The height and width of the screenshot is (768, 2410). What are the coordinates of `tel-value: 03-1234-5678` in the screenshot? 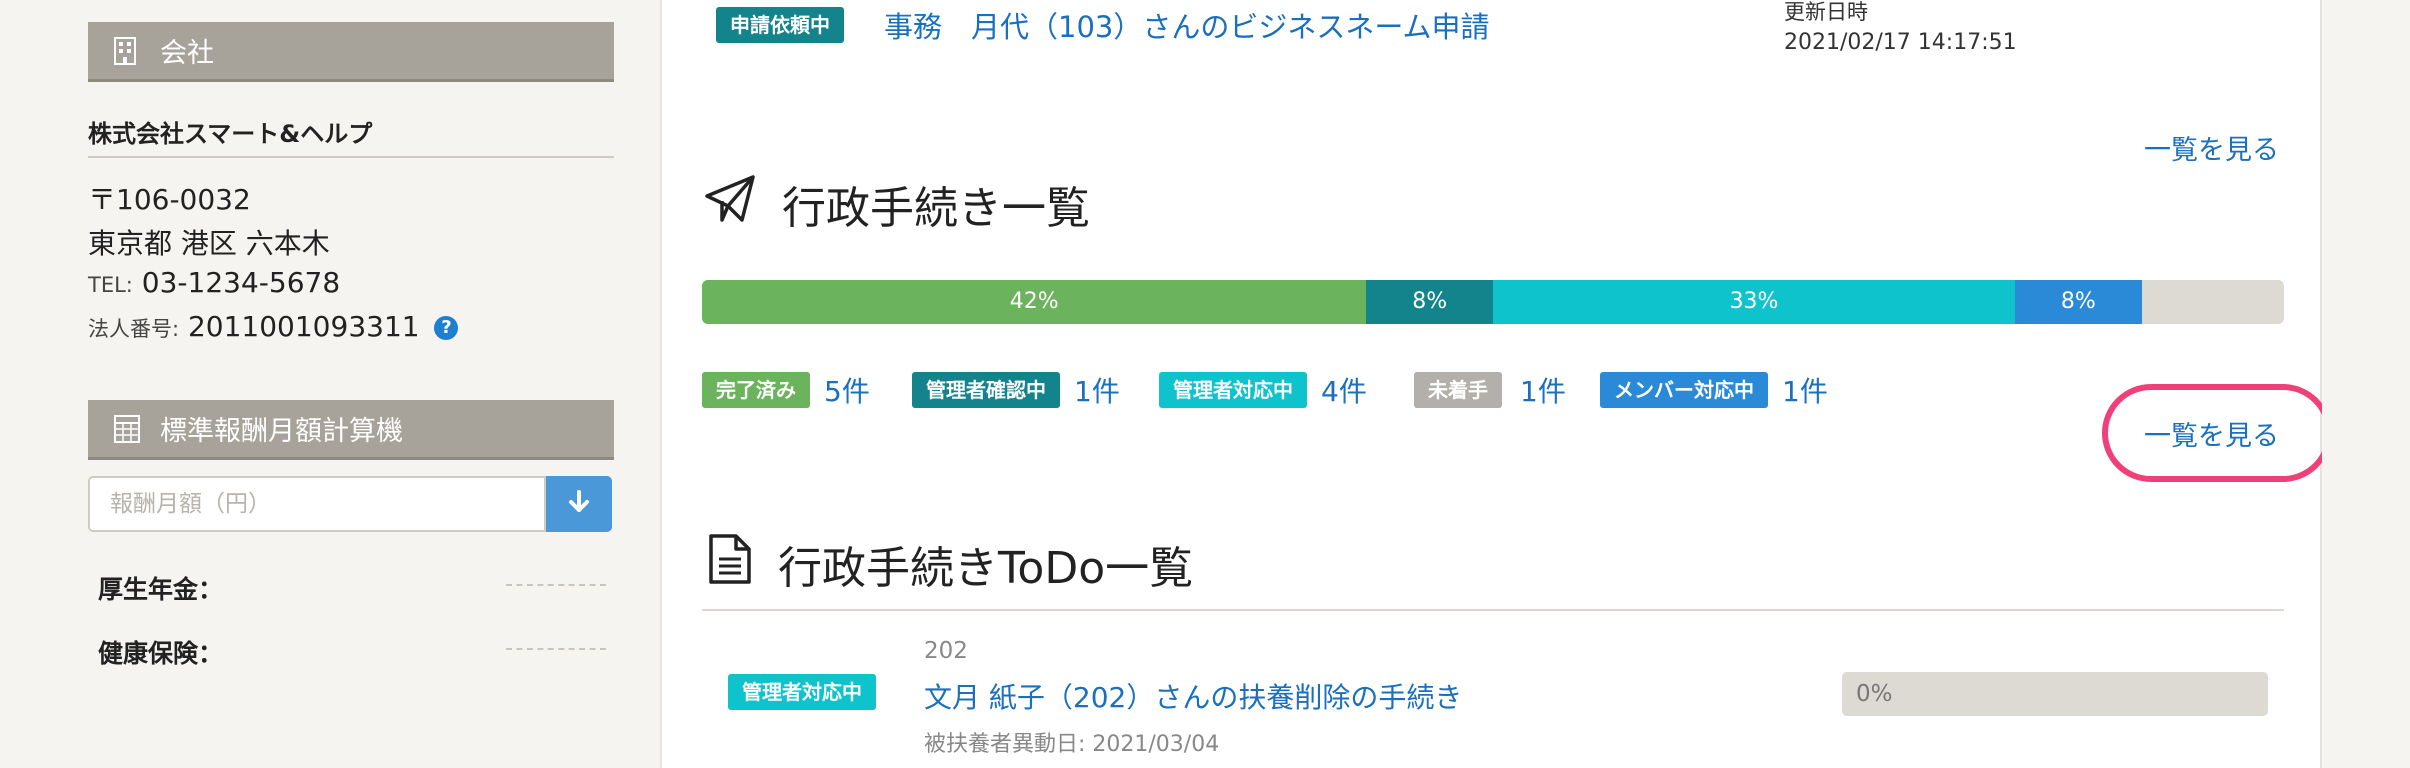 It's located at (241, 282).